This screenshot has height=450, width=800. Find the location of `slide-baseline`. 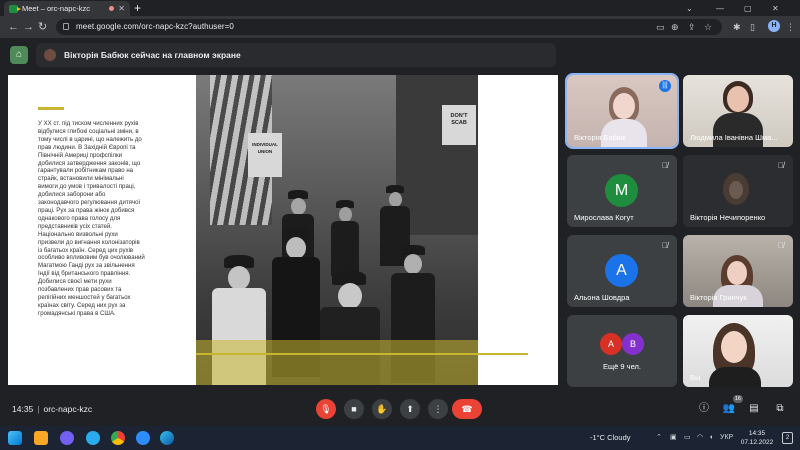

slide-baseline is located at coordinates (362, 354).